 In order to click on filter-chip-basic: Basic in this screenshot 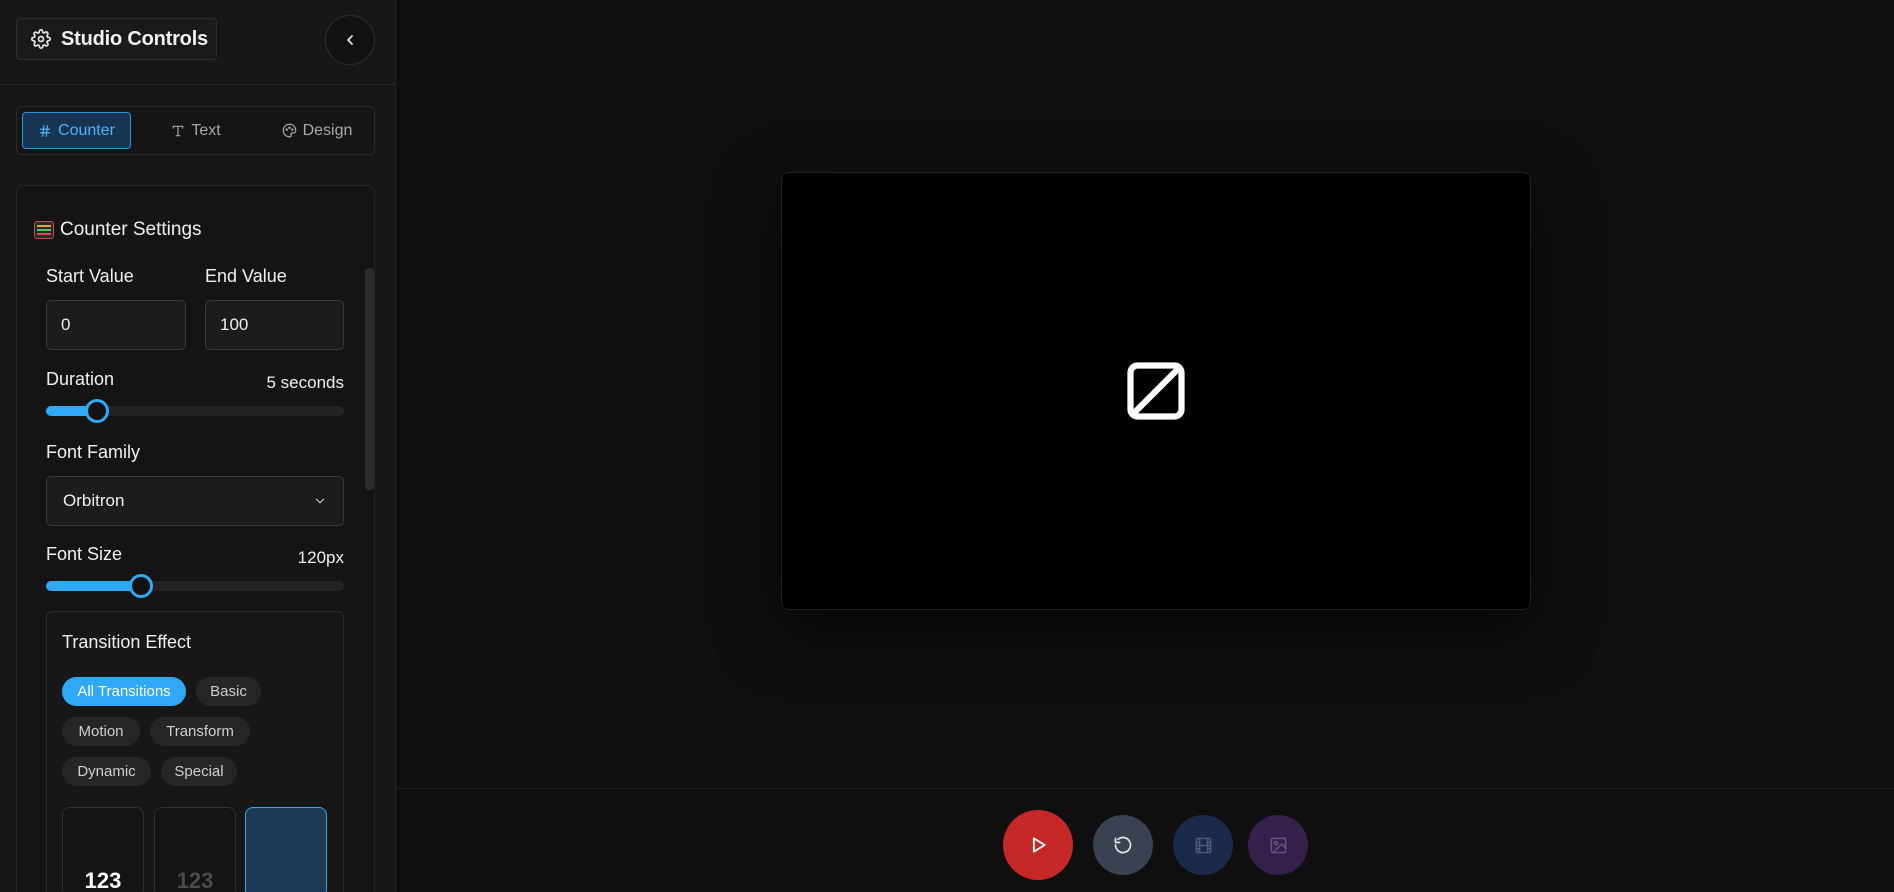, I will do `click(228, 691)`.